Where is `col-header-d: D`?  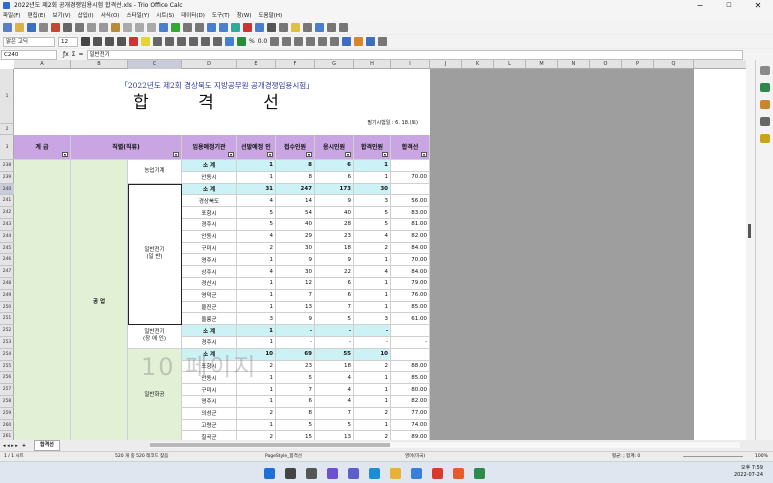 col-header-d: D is located at coordinates (209, 64).